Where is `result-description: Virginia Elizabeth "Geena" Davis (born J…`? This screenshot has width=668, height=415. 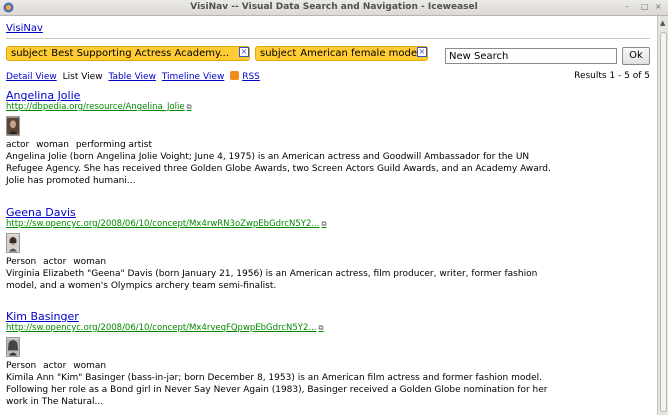
result-description: Virginia Elizabeth "Geena" Davis (born J… is located at coordinates (272, 280).